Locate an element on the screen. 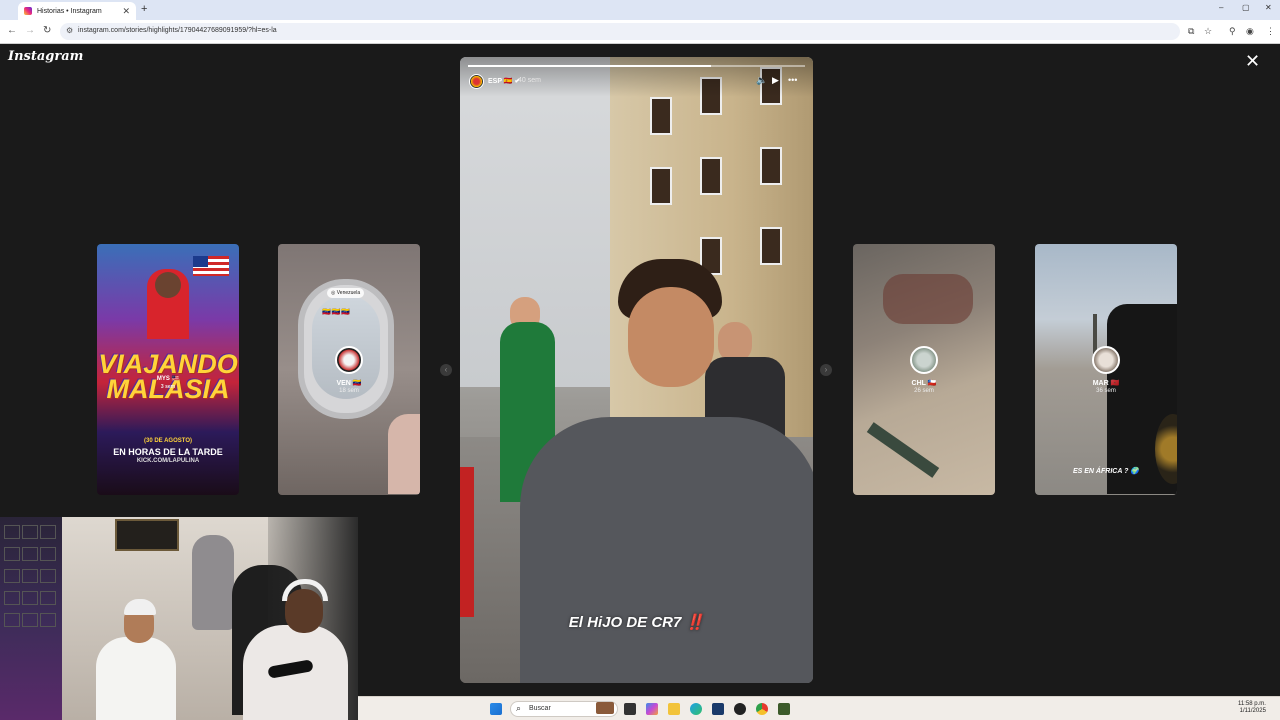  more-options-icon: ••• is located at coordinates (792, 80).